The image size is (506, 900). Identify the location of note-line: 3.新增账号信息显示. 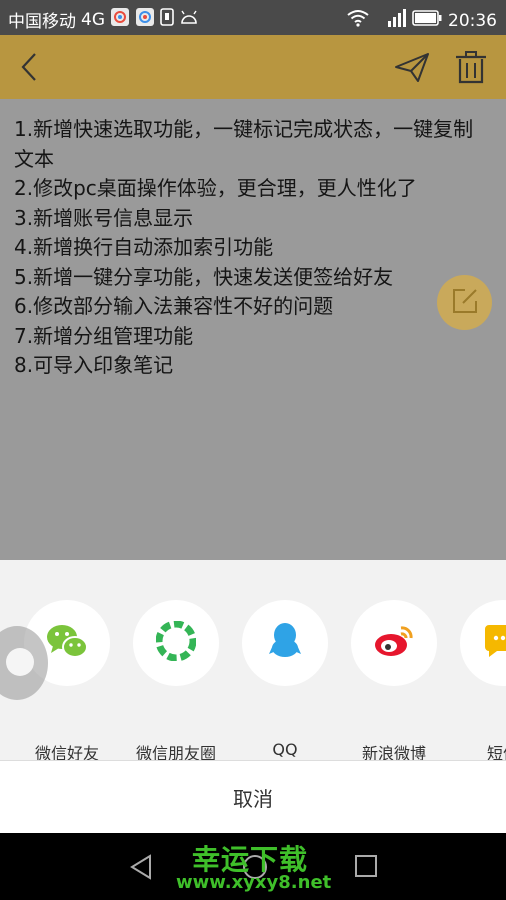
(104, 217).